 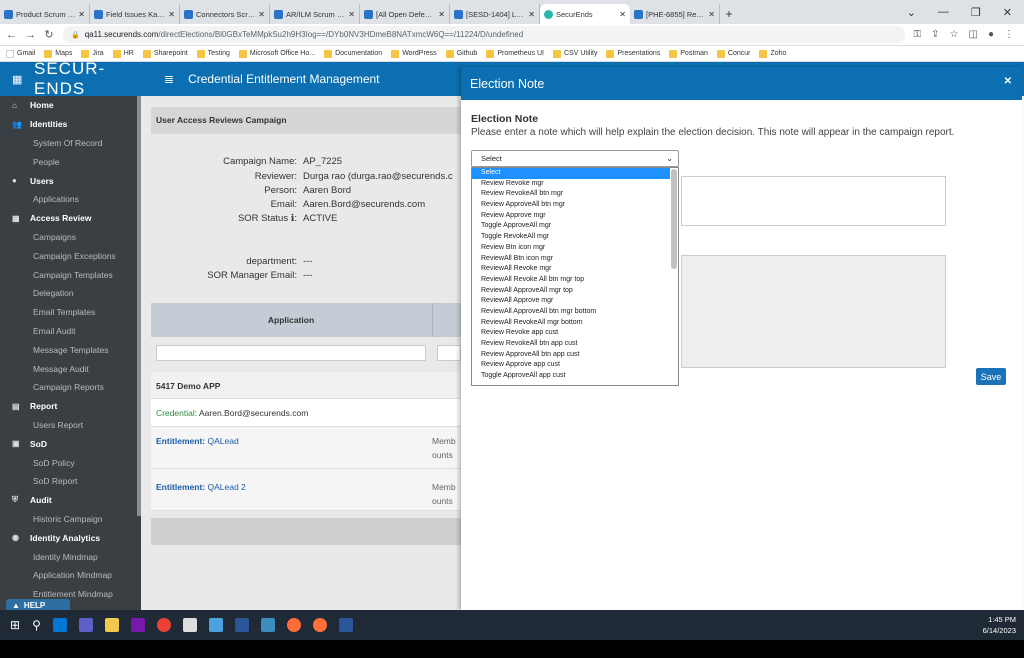 What do you see at coordinates (1008, 81) in the screenshot?
I see `close-icon: ✕` at bounding box center [1008, 81].